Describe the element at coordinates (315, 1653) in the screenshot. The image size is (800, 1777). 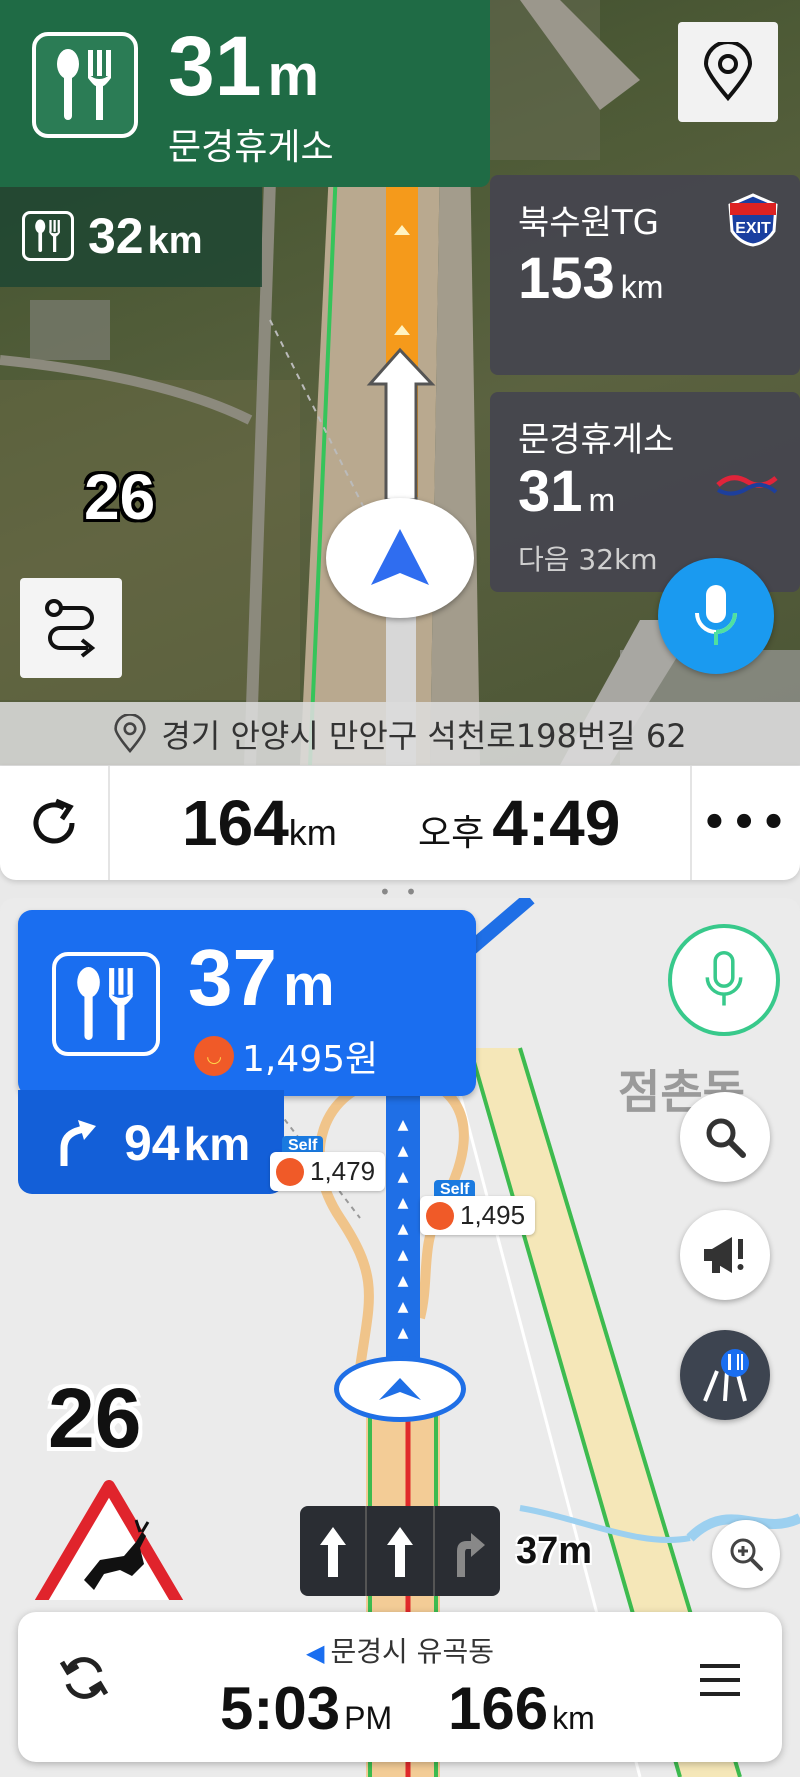
I see `location-arrow-icon: ◀` at that location.